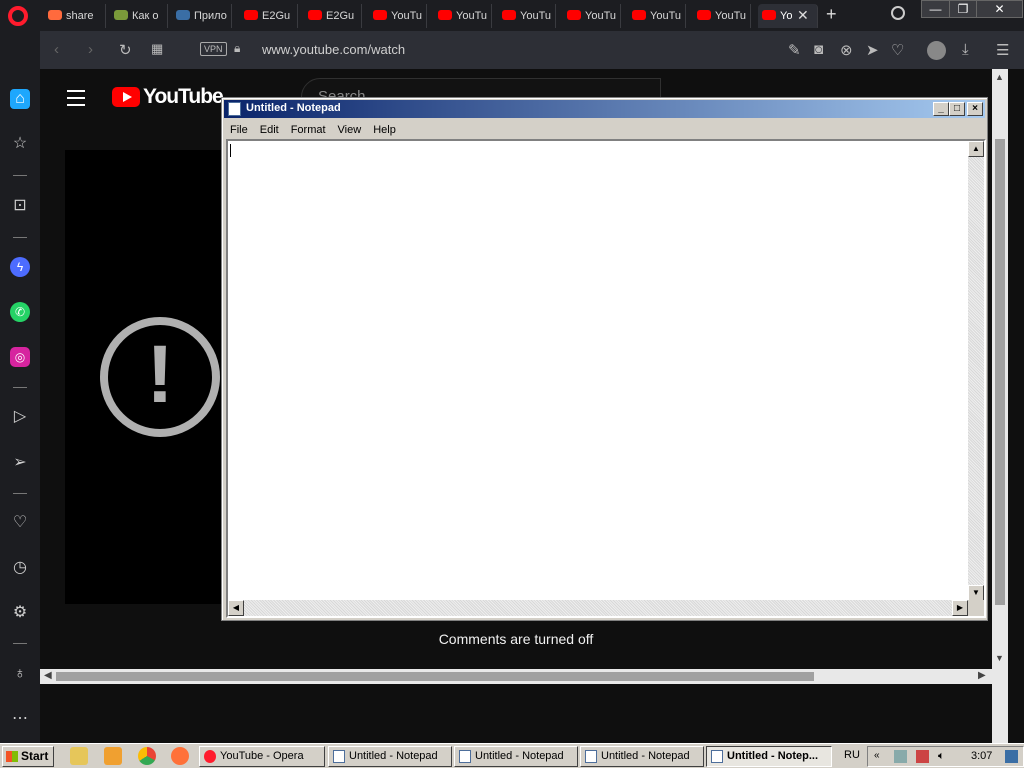 The image size is (1024, 768). Describe the element at coordinates (803, 15) in the screenshot. I see `close-tab-icon: ✕` at that location.